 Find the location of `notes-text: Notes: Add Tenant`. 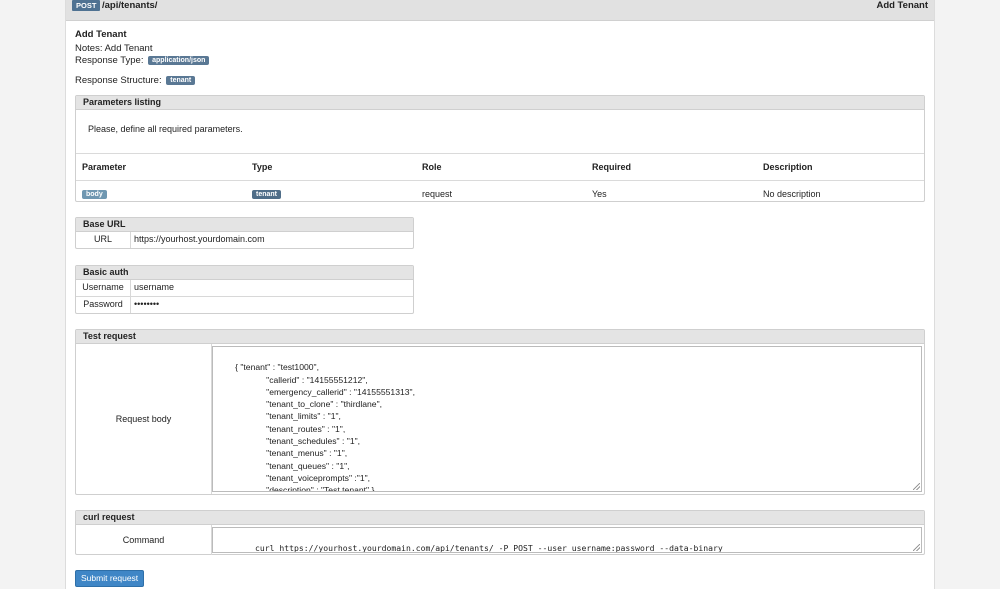

notes-text: Notes: Add Tenant is located at coordinates (114, 48).